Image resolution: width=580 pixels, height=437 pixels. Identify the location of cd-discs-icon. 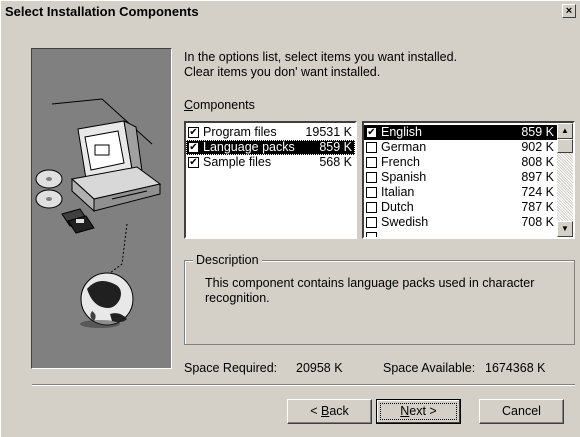
(49, 189).